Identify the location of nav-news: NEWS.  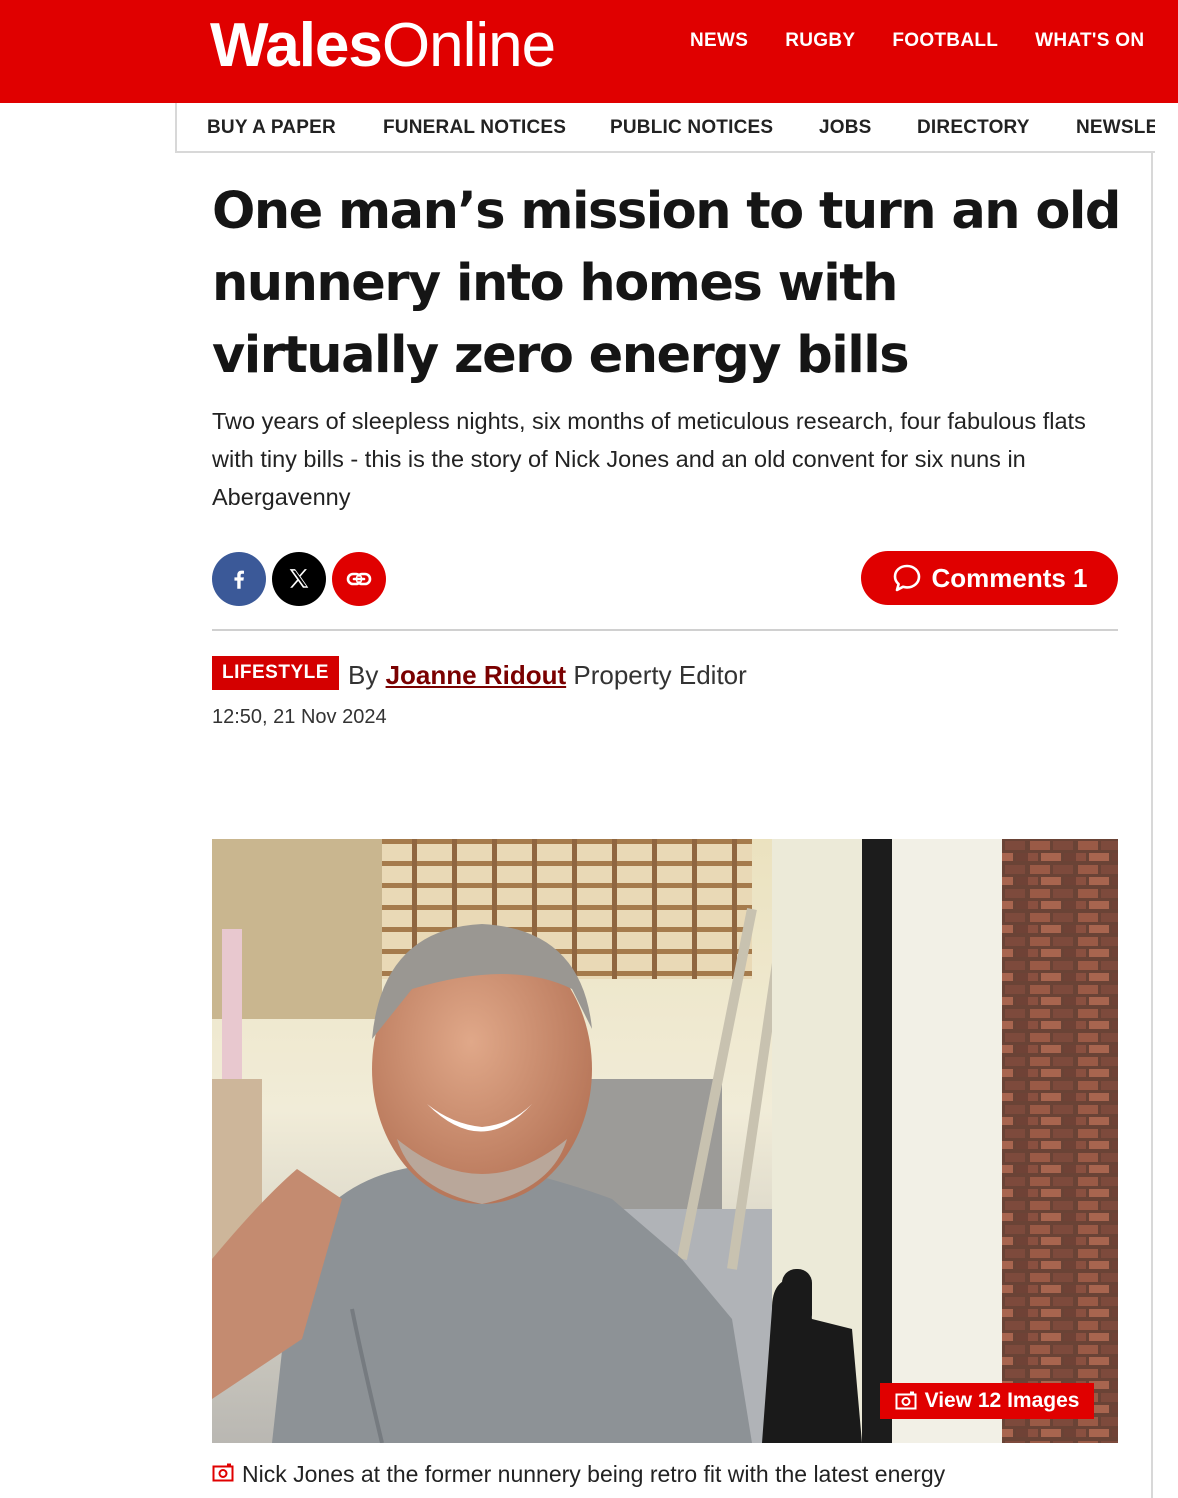
(719, 41).